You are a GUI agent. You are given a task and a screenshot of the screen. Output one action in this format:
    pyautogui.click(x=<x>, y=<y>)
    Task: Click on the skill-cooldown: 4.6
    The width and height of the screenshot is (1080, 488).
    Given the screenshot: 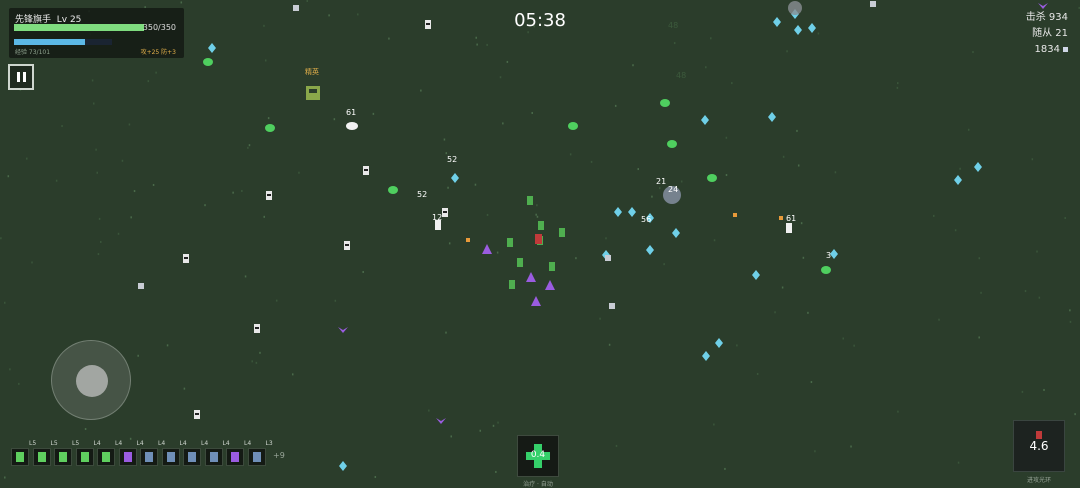 What is the action you would take?
    pyautogui.click(x=1039, y=446)
    